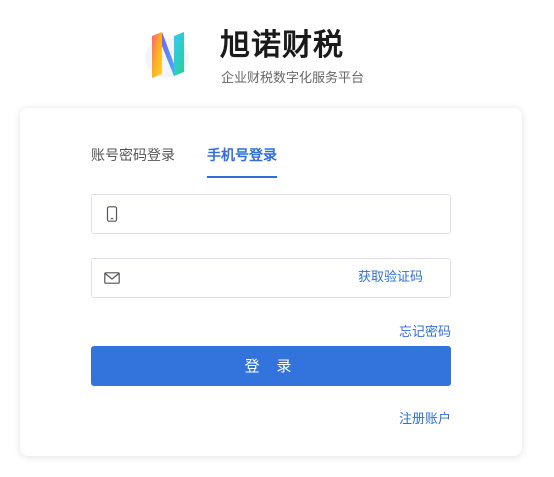 Image resolution: width=554 pixels, height=477 pixels. I want to click on brand-subtitle: 企业财税数字化服务平台, so click(293, 78).